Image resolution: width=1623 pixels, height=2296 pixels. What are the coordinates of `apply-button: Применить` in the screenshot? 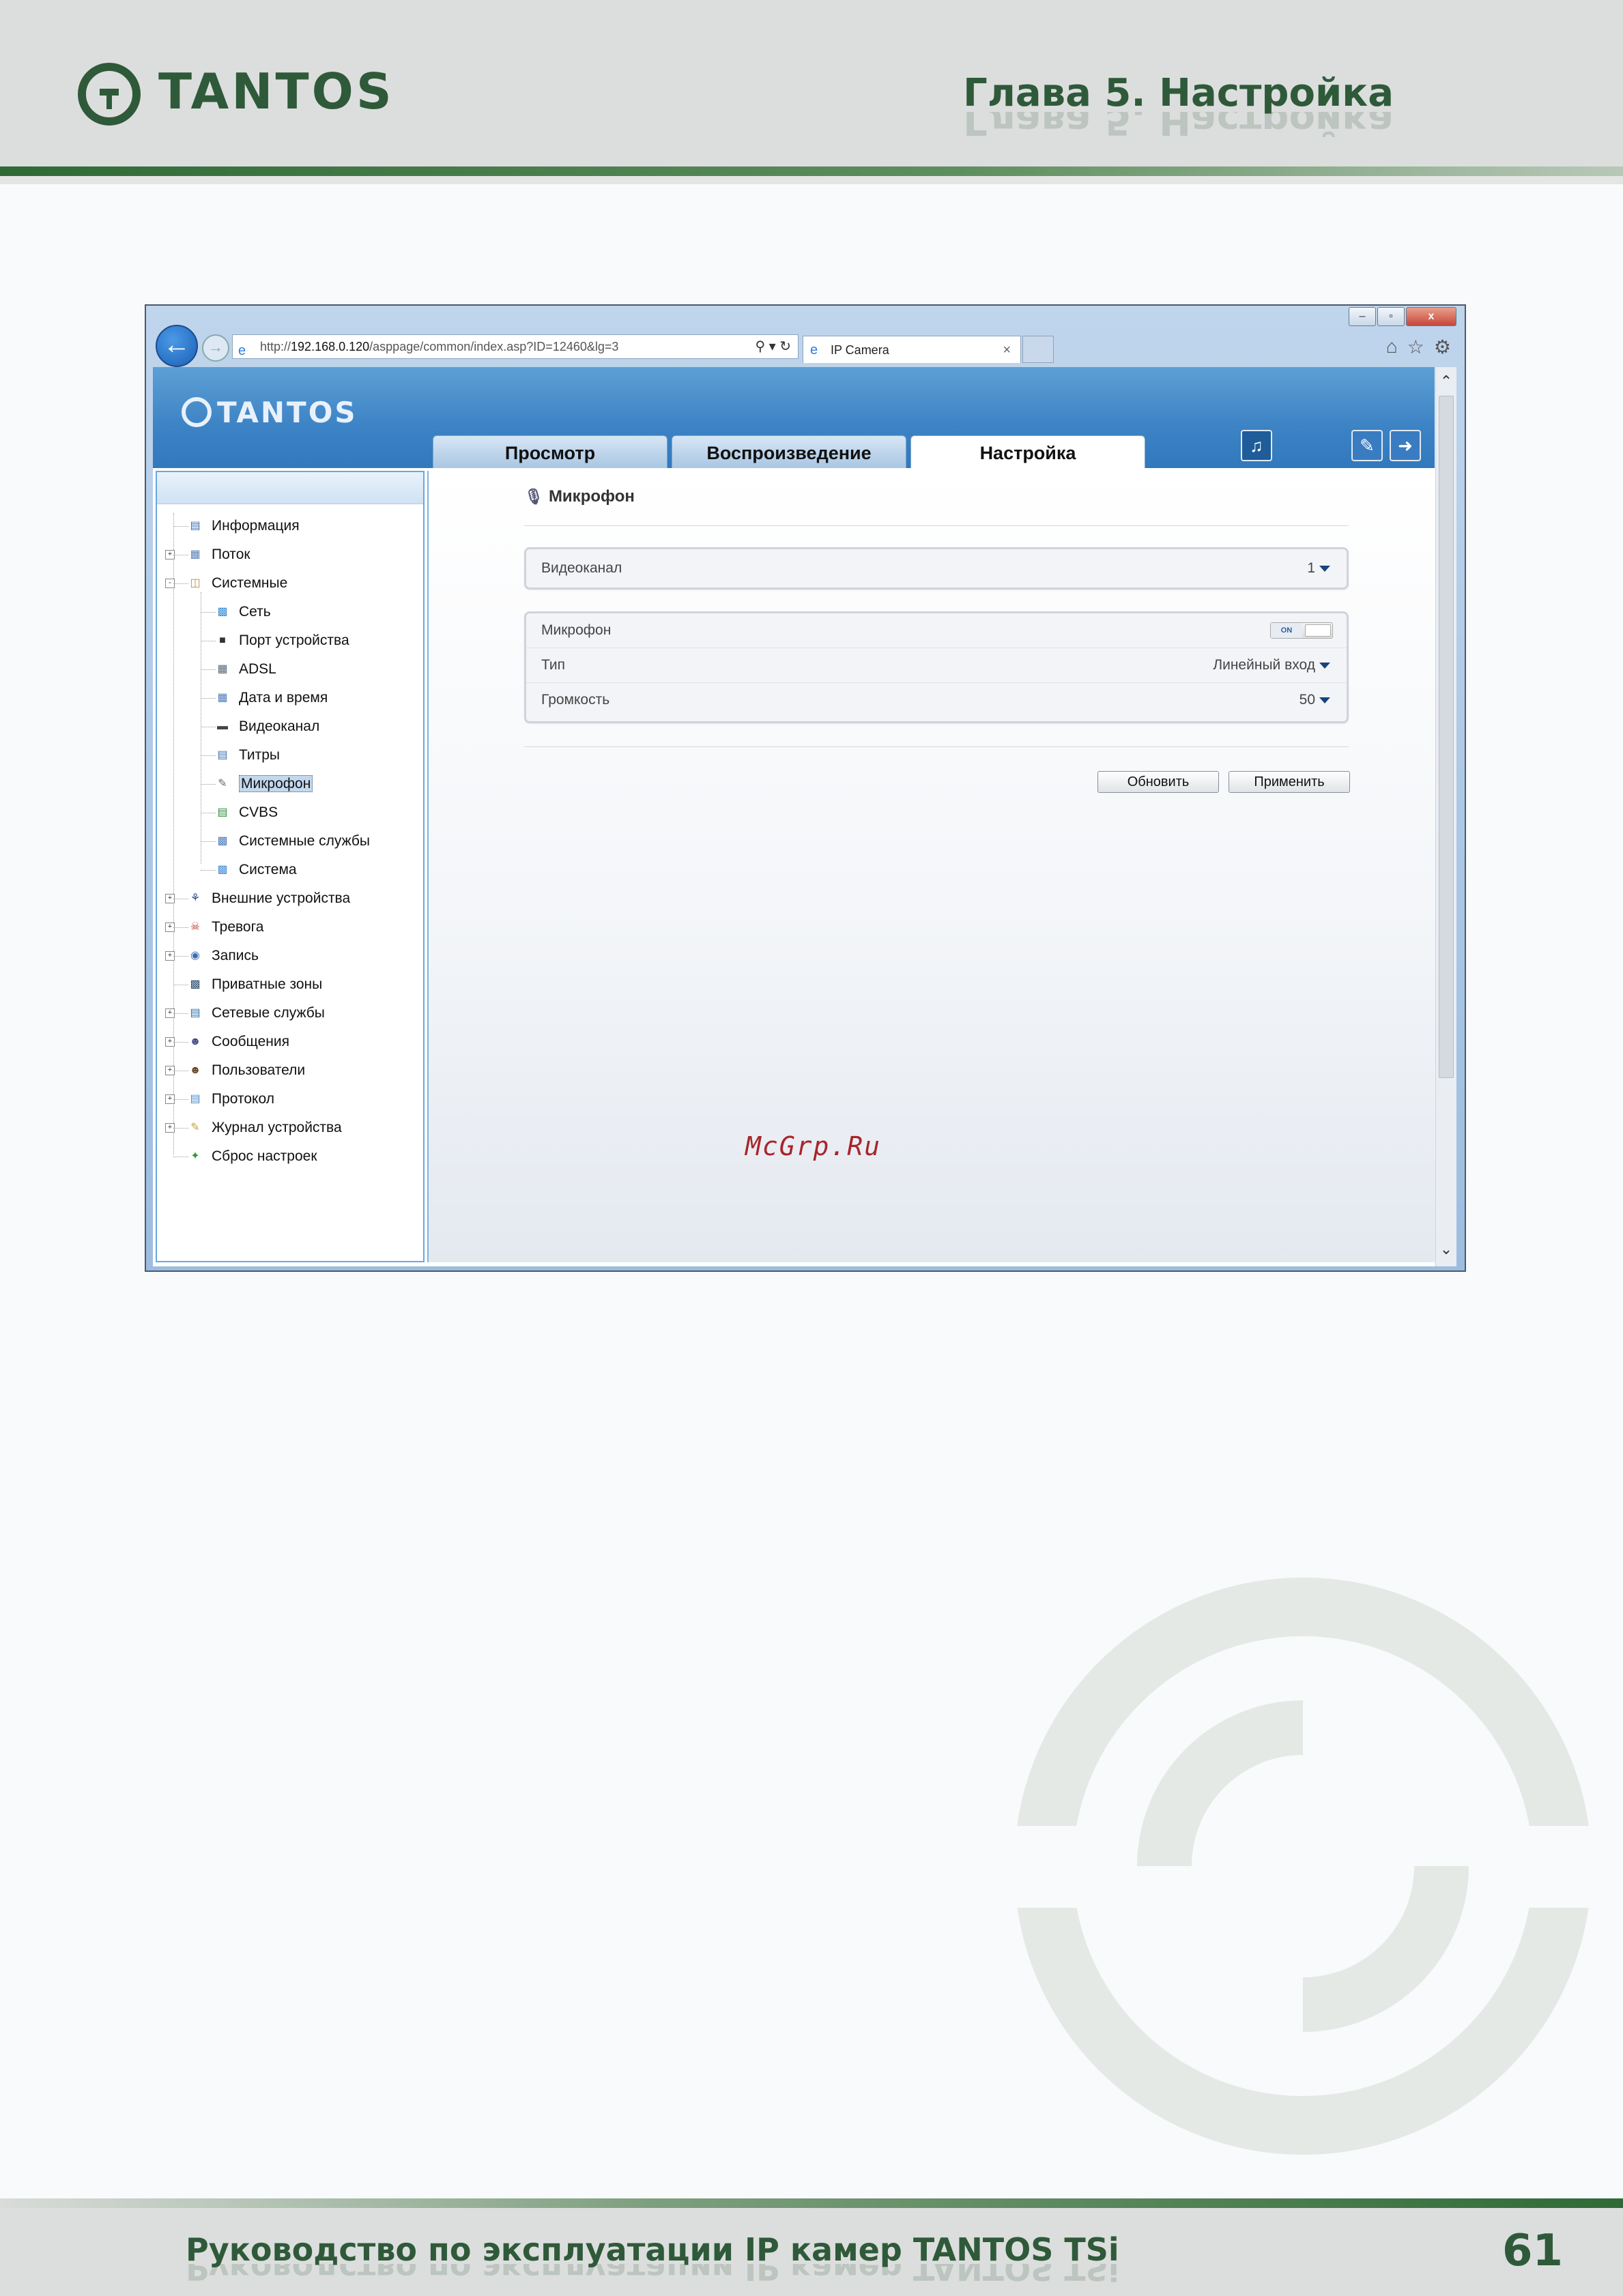 It's located at (1289, 782).